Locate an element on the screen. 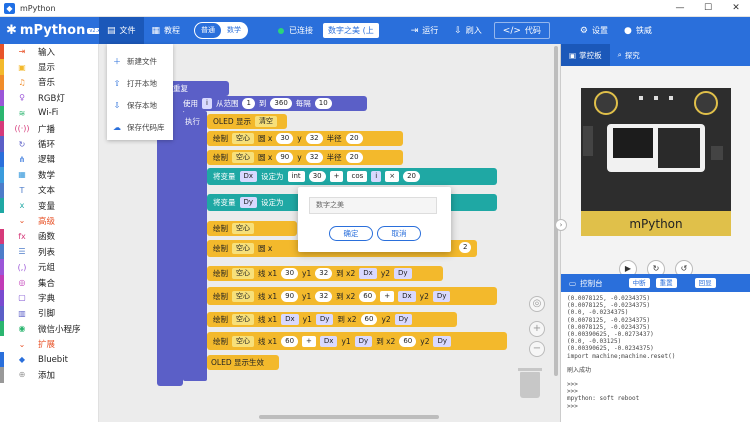  draw-line-block-4: 绘制 空心 线 x1 60 + Dx y1 Dy 到 x2 60 y2 Dy is located at coordinates (357, 341).